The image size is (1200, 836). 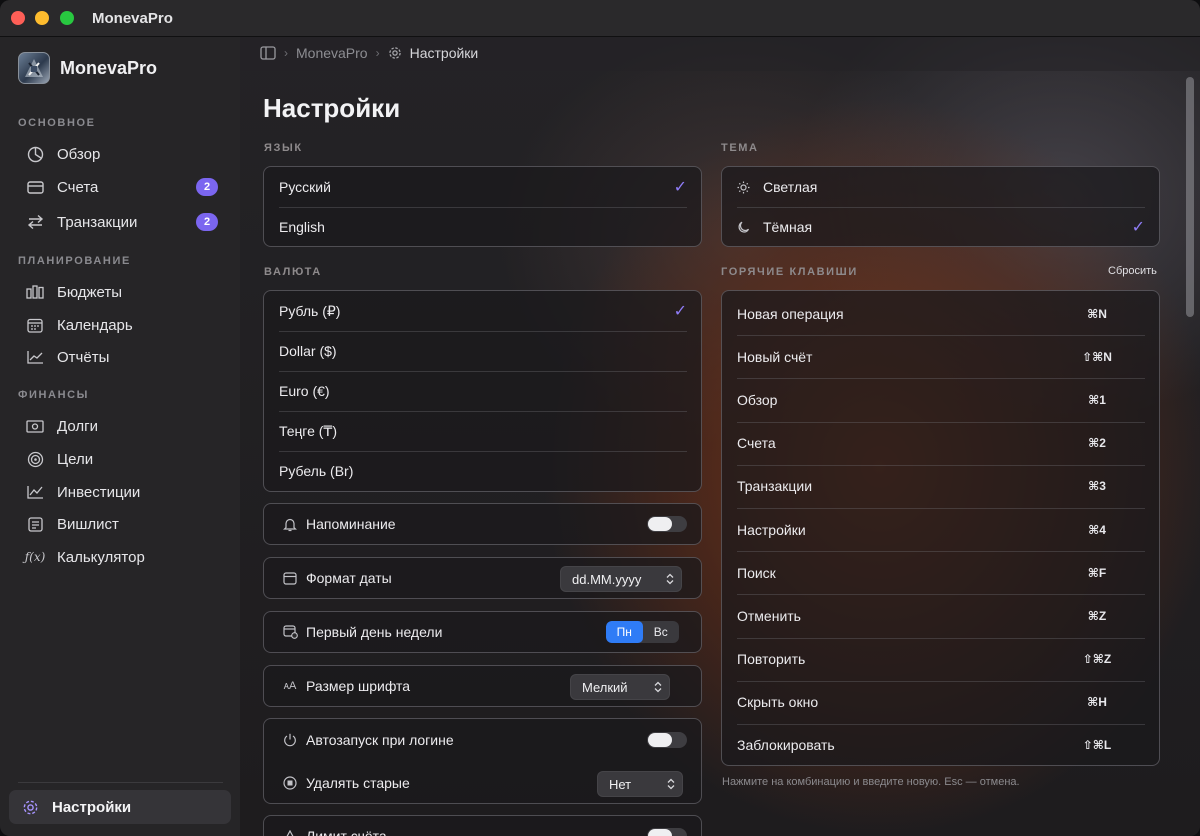 What do you see at coordinates (624, 632) in the screenshot?
I see `first-day-monday: Пн` at bounding box center [624, 632].